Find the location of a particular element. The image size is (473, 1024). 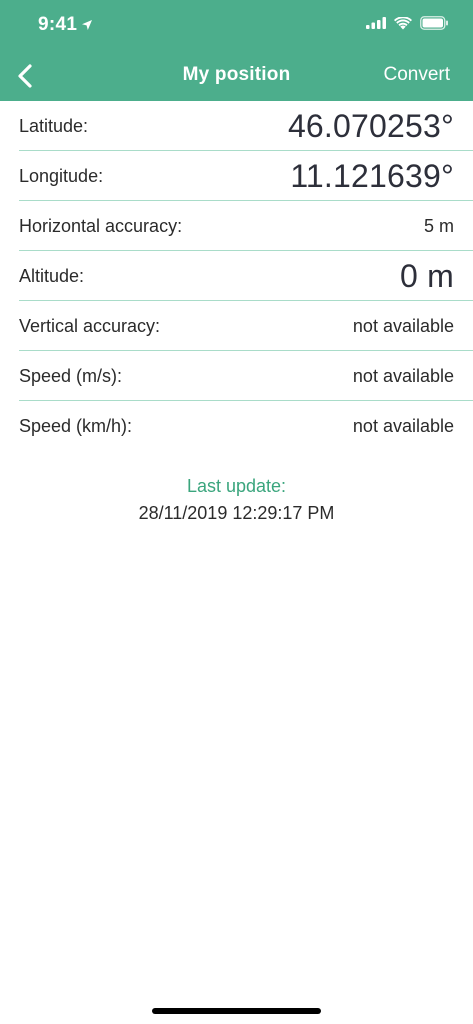

horizontal-accuracy-value: 5 m is located at coordinates (438, 225).